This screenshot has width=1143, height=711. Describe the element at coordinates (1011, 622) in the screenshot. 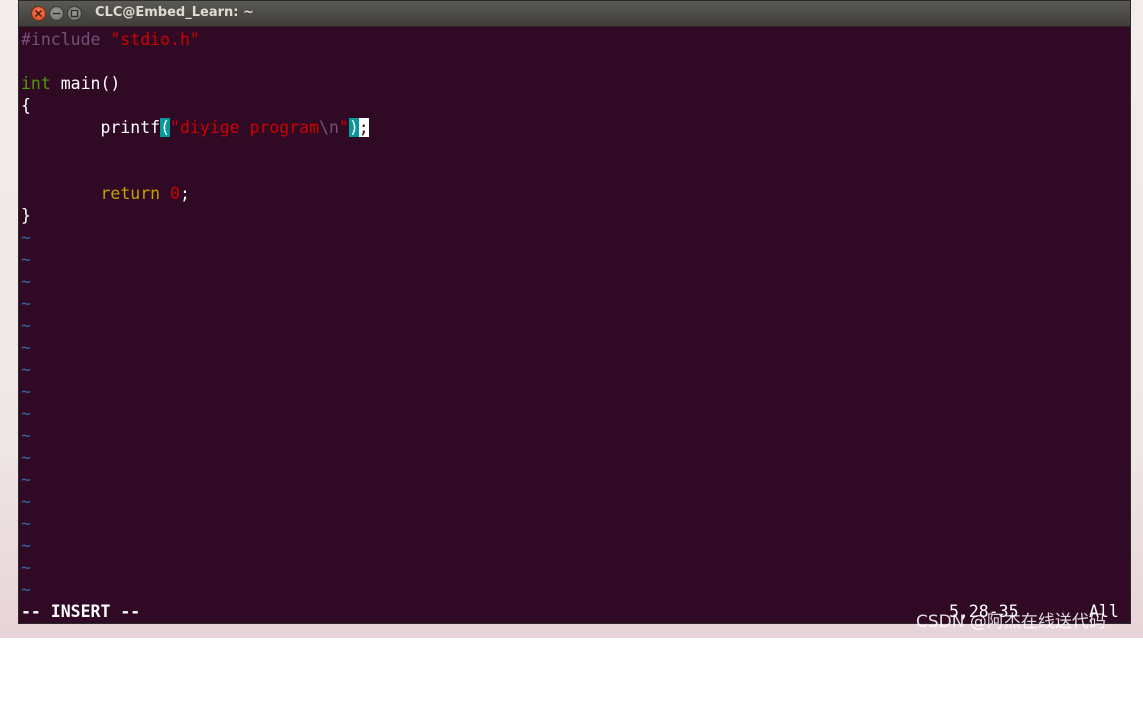

I see `watermark: CSDN @阿杰在线送代码` at that location.